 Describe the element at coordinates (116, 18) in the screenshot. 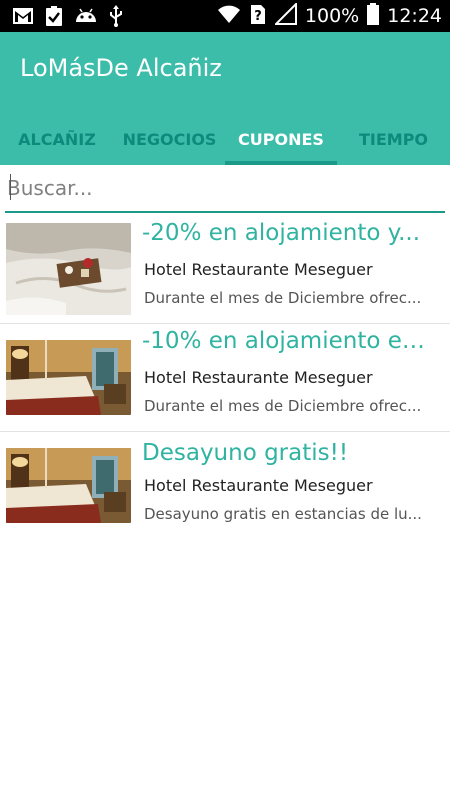

I see `usb-icon` at that location.